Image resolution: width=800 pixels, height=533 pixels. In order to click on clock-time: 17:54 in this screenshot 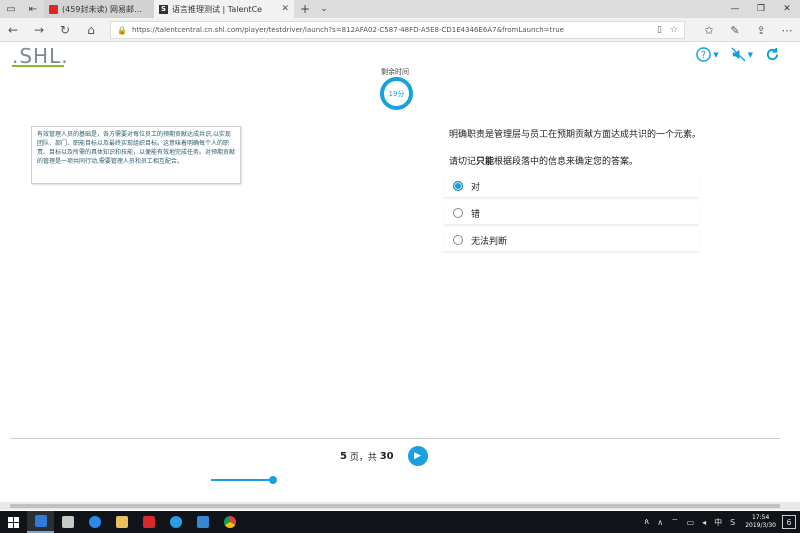, I will do `click(760, 517)`.